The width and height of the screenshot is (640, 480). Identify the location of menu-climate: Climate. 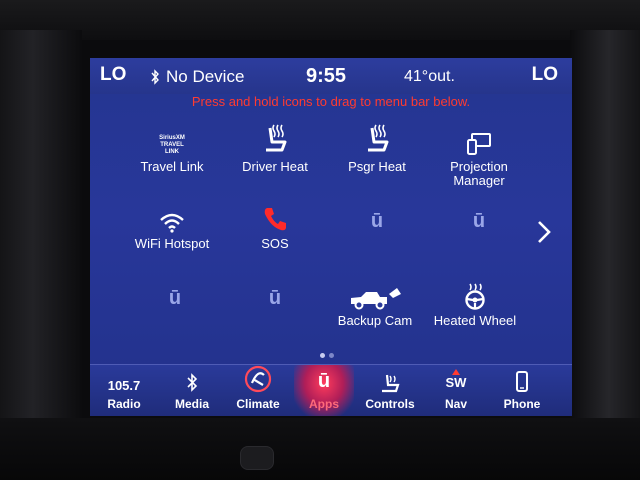
(258, 390).